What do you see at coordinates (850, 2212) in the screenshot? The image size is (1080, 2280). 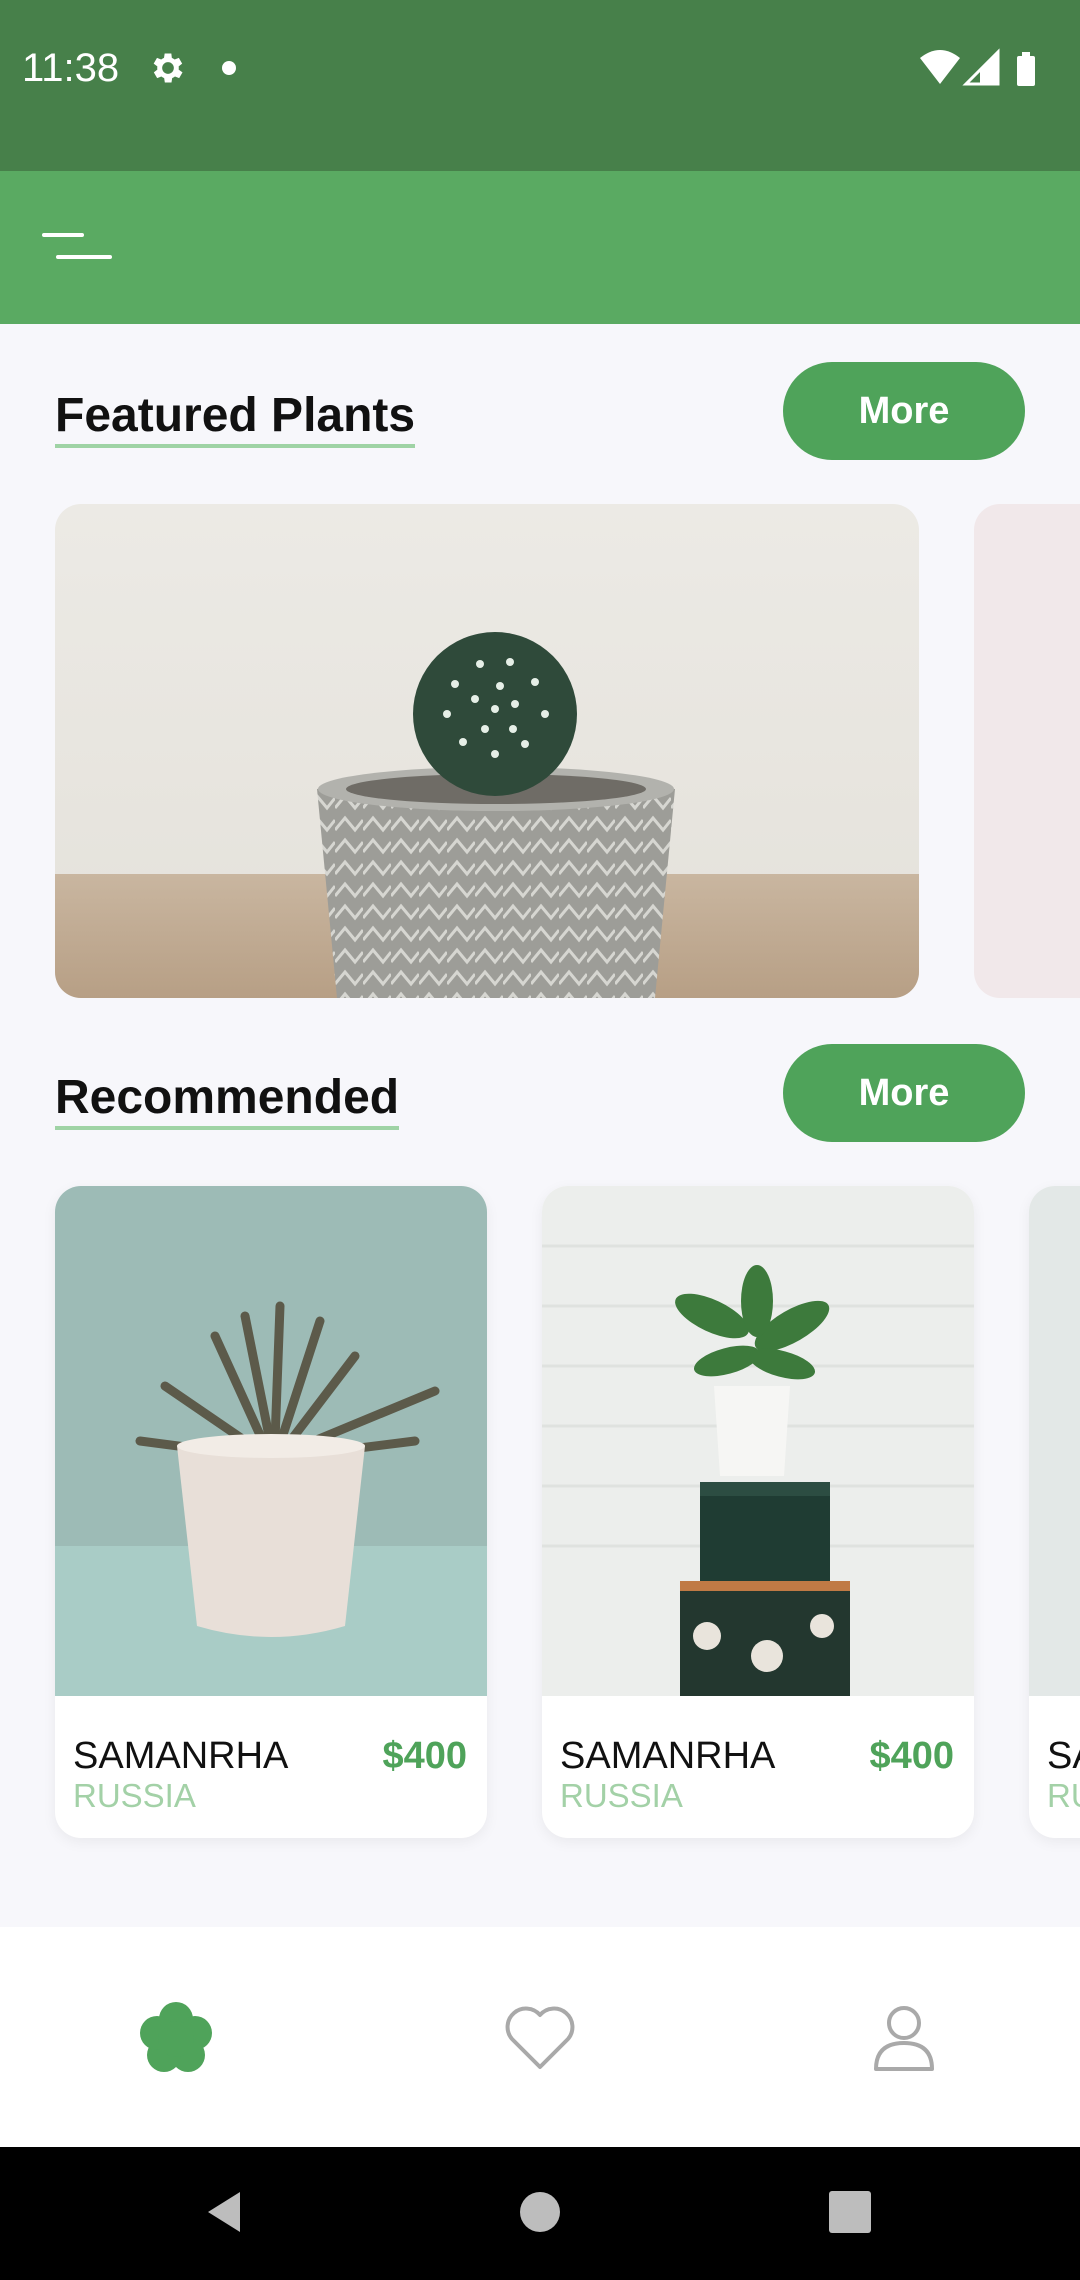 I see `recents-icon` at bounding box center [850, 2212].